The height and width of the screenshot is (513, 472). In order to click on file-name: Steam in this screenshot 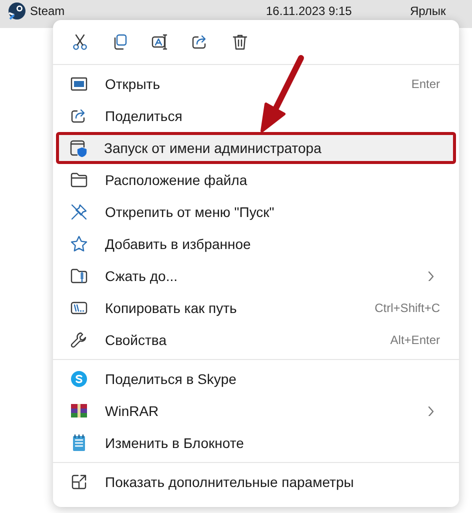, I will do `click(48, 11)`.